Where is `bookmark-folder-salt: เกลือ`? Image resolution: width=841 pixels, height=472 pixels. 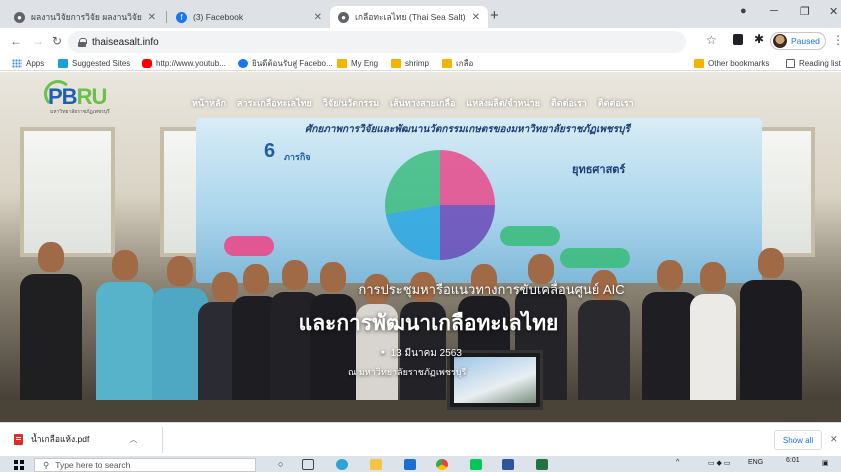 bookmark-folder-salt: เกลือ is located at coordinates (457, 63).